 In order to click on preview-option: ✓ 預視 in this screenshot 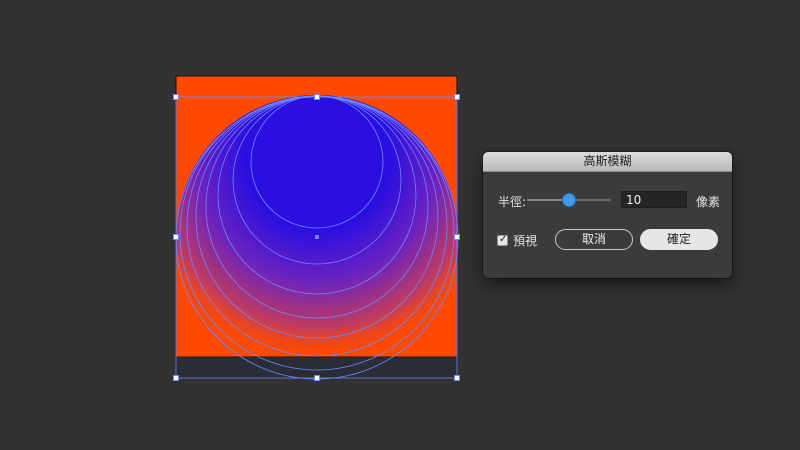, I will do `click(517, 240)`.